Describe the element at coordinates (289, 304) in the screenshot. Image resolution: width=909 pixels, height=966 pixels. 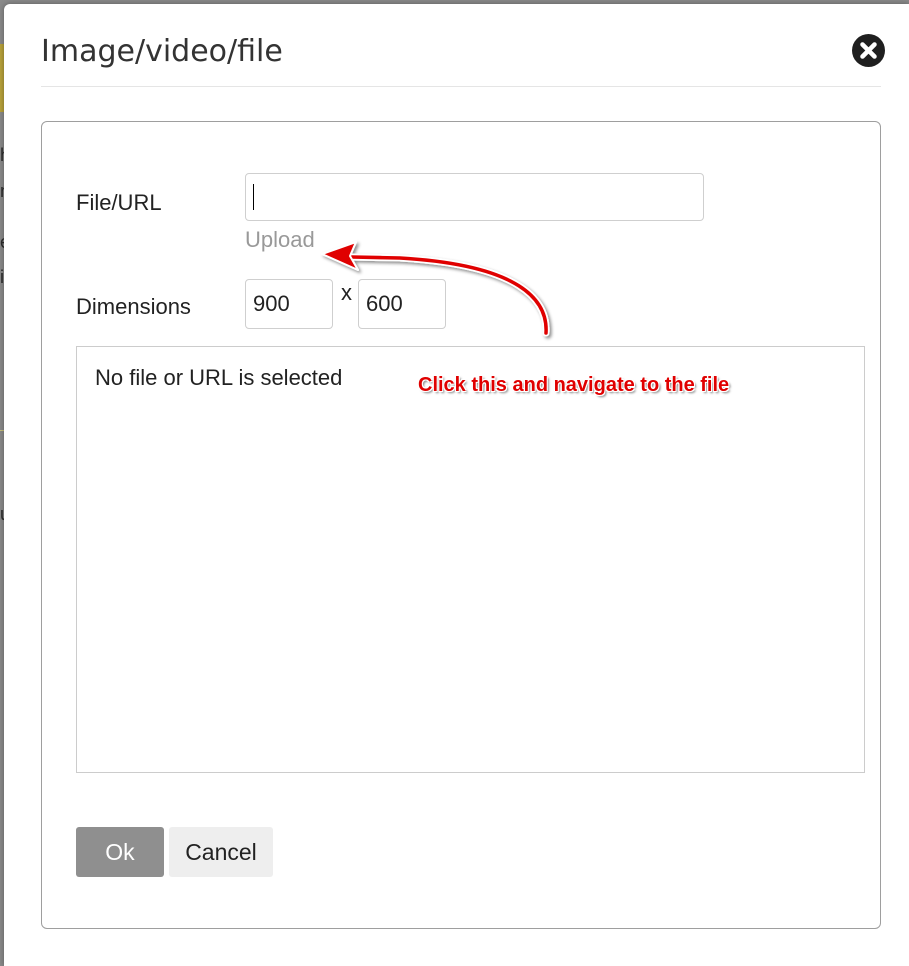
I see `width-input` at that location.